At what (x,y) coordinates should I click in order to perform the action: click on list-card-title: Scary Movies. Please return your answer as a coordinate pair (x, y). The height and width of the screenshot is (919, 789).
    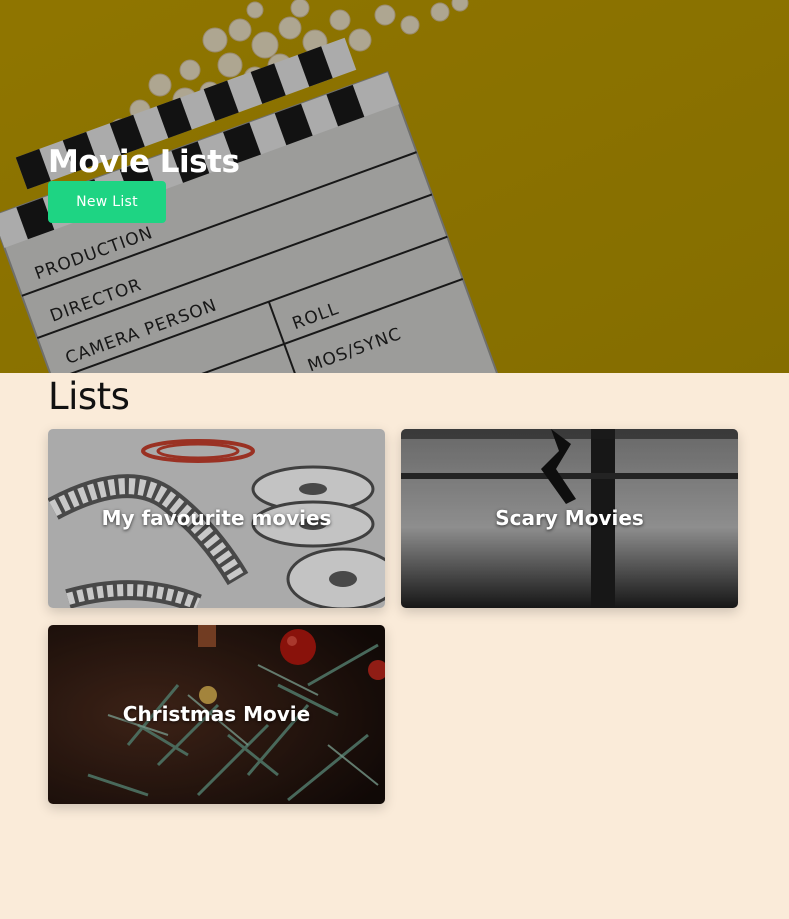
    Looking at the image, I should click on (569, 518).